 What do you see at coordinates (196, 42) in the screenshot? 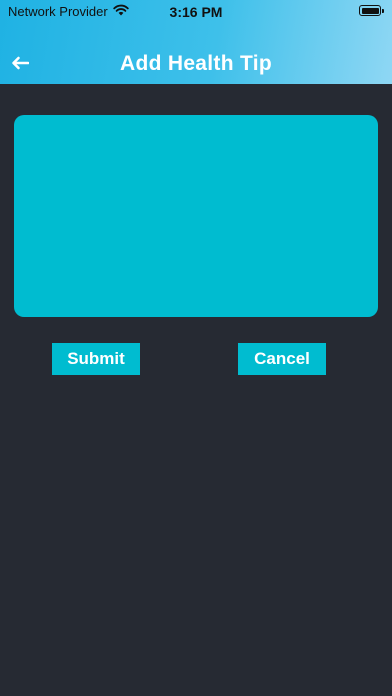
I see `app-header: Network Provider 3:16 PM Add Health Tip` at bounding box center [196, 42].